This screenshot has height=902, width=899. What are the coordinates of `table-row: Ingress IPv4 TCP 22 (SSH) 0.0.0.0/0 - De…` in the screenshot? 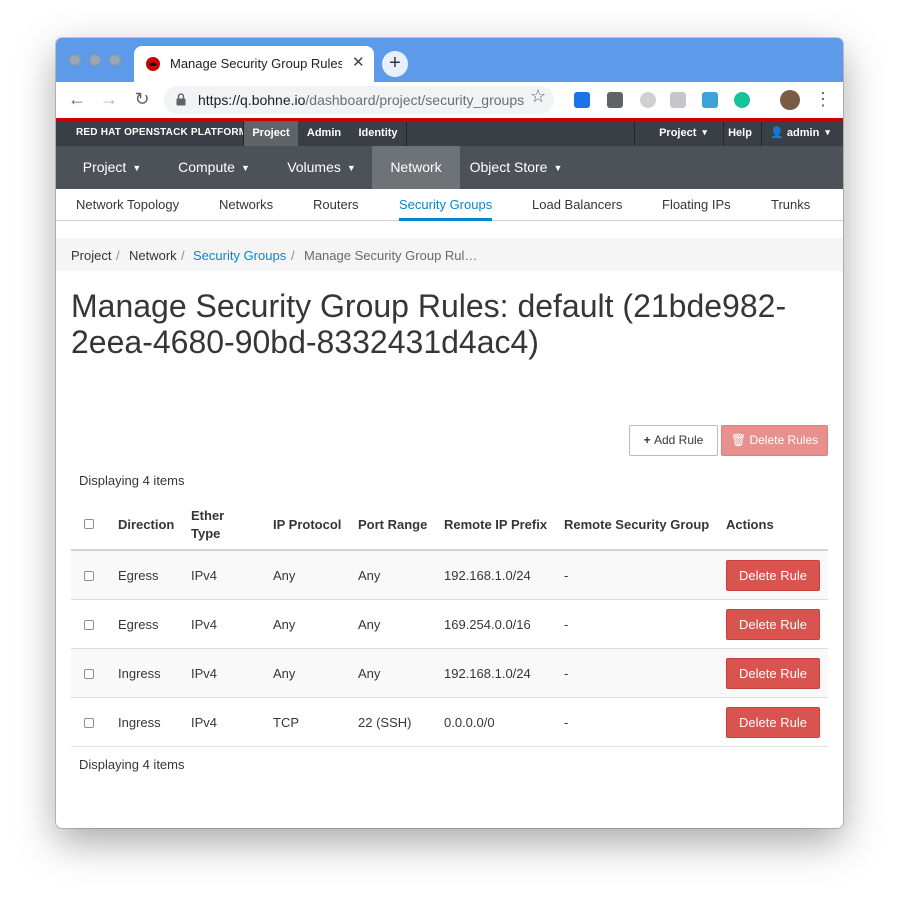 It's located at (449, 722).